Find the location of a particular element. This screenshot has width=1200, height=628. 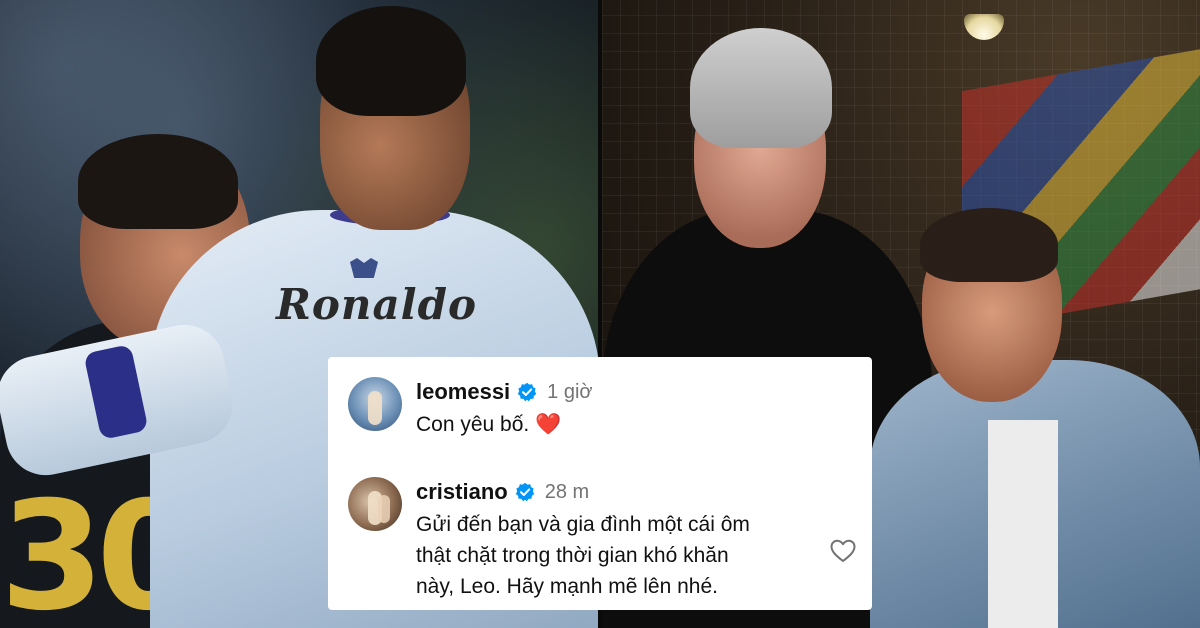

comment-line: thật chặt trong thời gian khó khăn is located at coordinates (572, 555).